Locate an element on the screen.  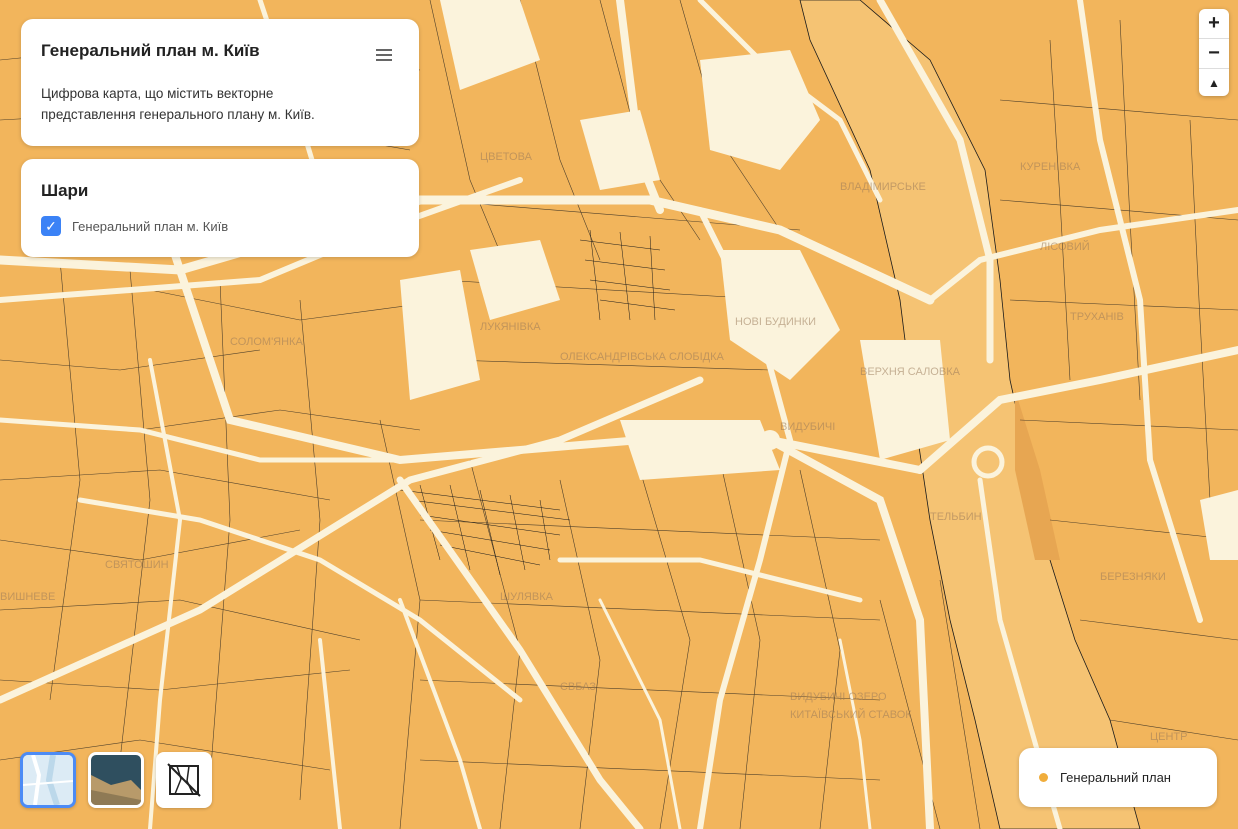
zoom-control: + − ▲ is located at coordinates (1214, 52).